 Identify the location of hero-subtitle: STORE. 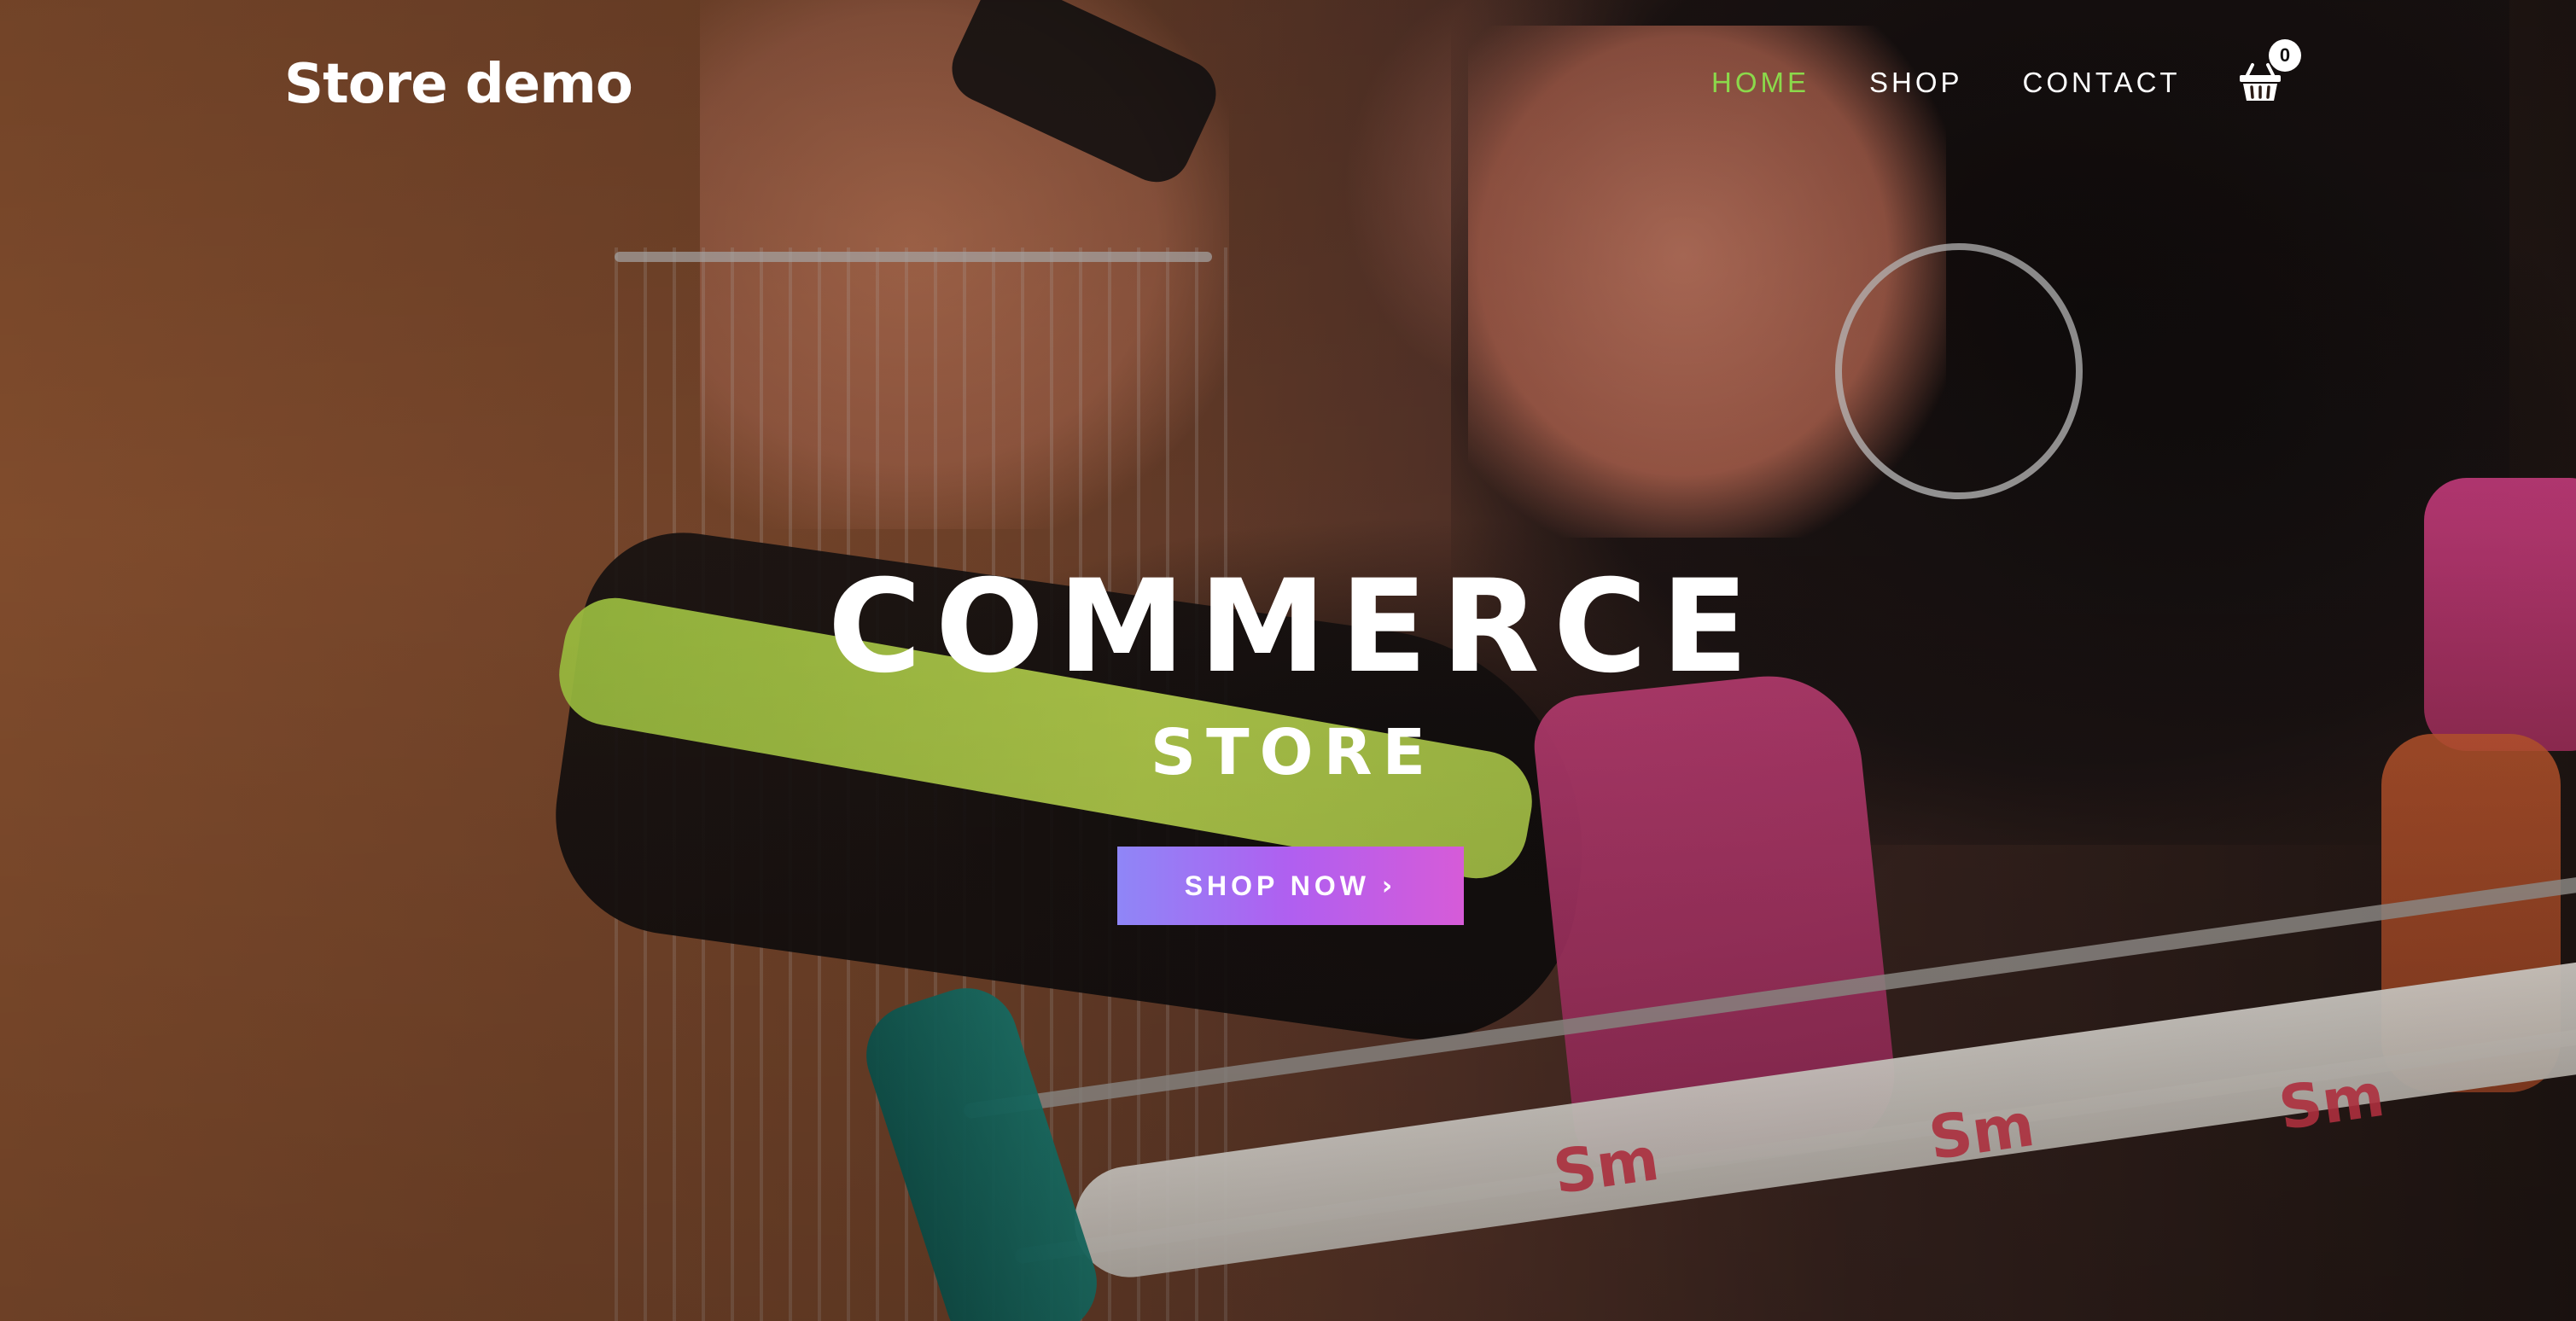
(1293, 752).